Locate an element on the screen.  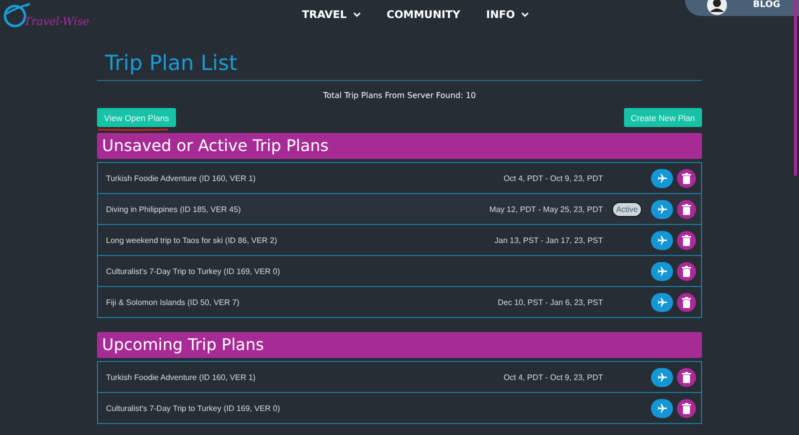
status-badge: Active is located at coordinates (627, 209).